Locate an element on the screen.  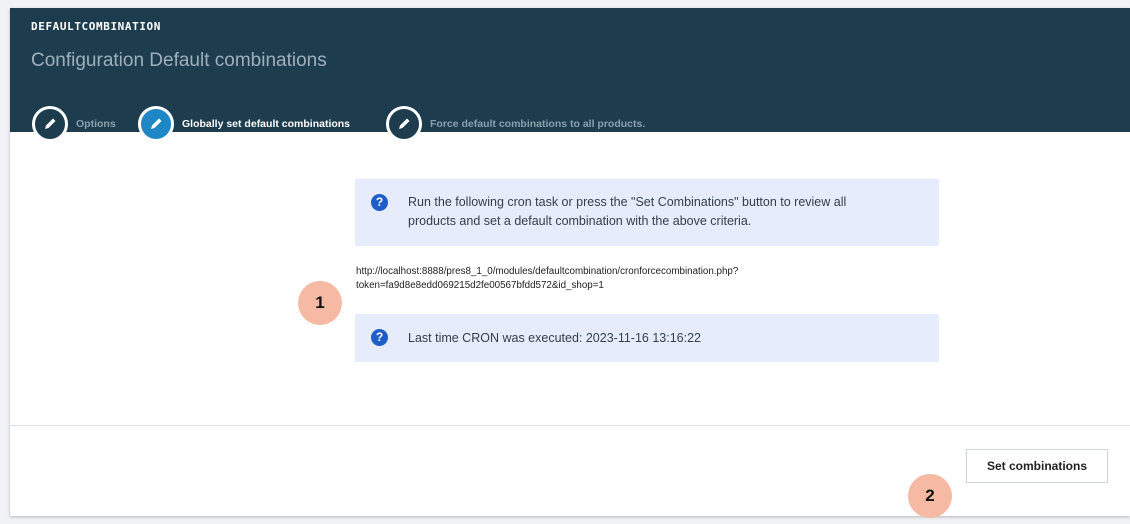
tab-options-label: Options is located at coordinates (96, 124).